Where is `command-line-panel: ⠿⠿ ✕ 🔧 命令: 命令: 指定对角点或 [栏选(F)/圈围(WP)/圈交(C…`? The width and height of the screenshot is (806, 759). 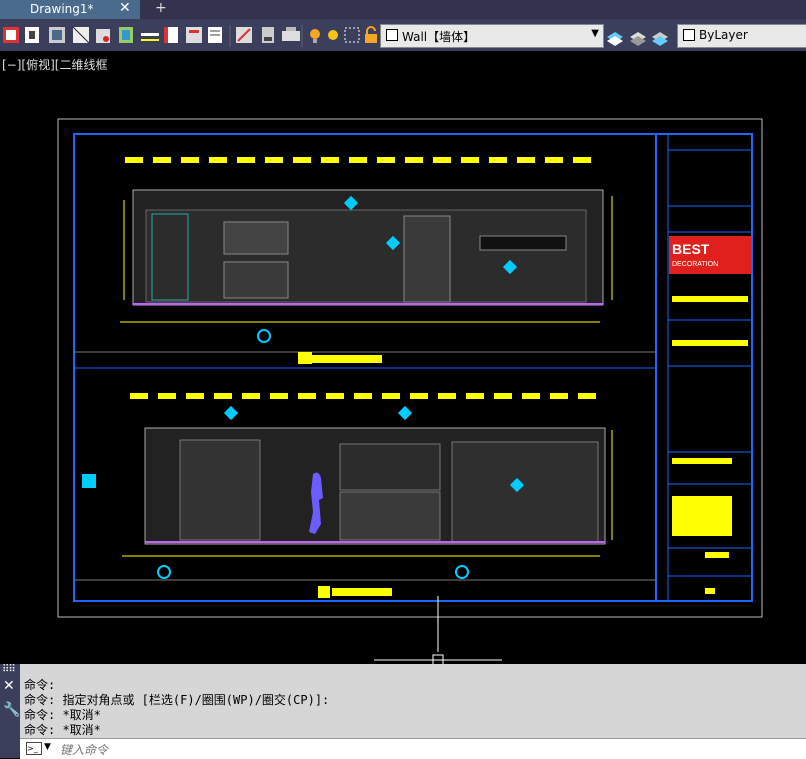 command-line-panel: ⠿⠿ ✕ 🔧 命令: 命令: 指定对角点或 [栏选(F)/圈围(WP)/圈交(C… is located at coordinates (403, 711).